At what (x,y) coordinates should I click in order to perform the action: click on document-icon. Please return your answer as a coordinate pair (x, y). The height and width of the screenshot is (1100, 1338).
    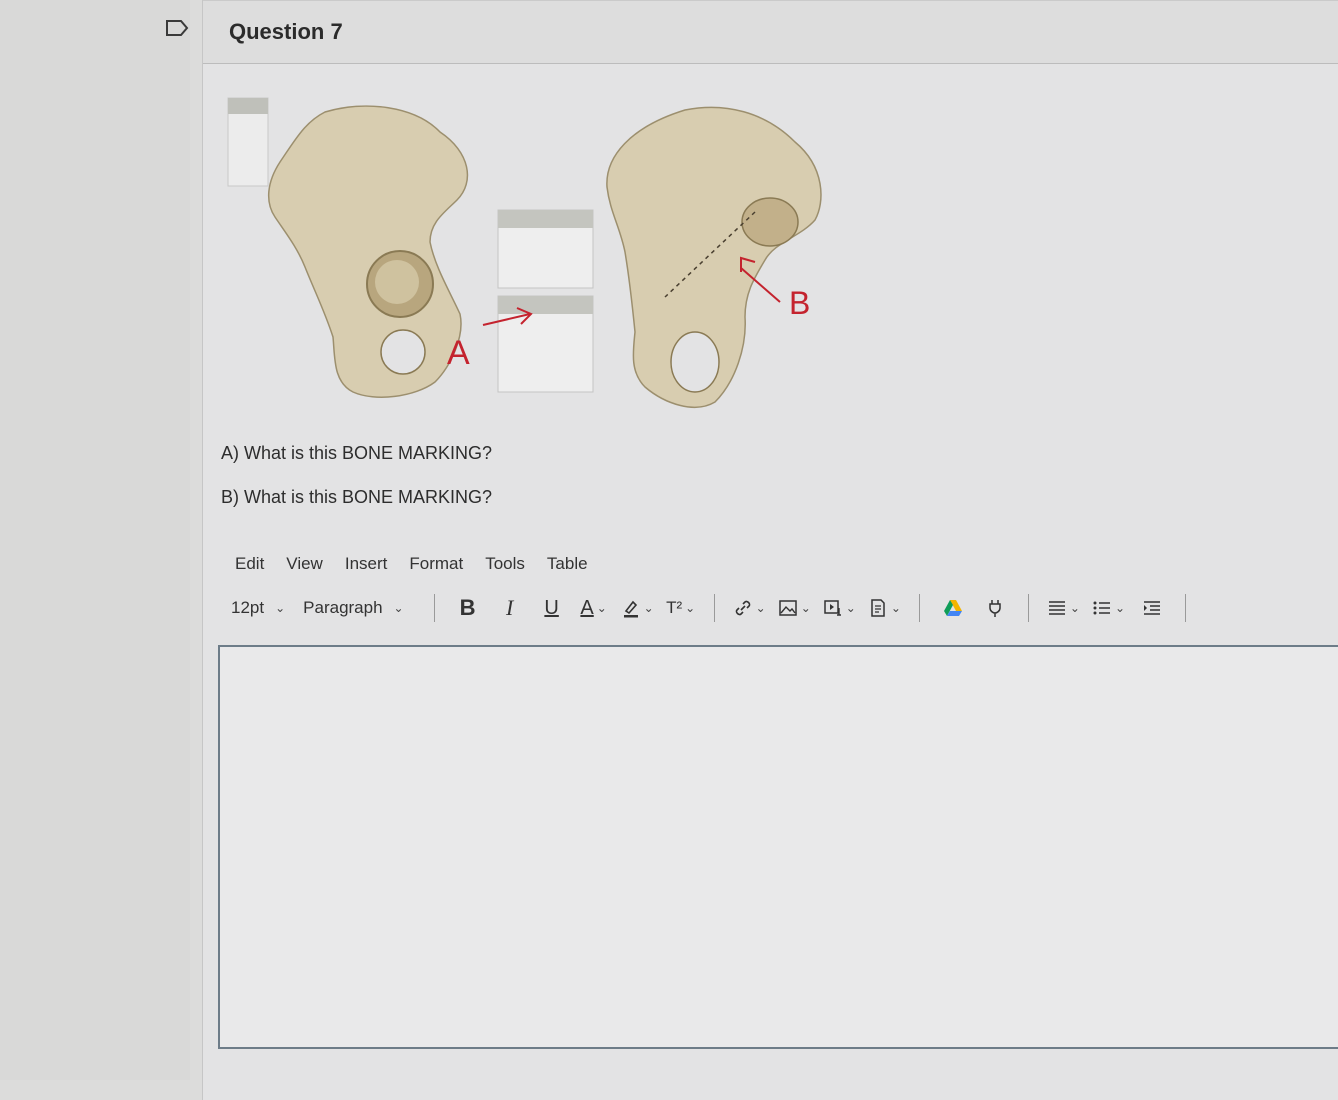
    Looking at the image, I should click on (878, 608).